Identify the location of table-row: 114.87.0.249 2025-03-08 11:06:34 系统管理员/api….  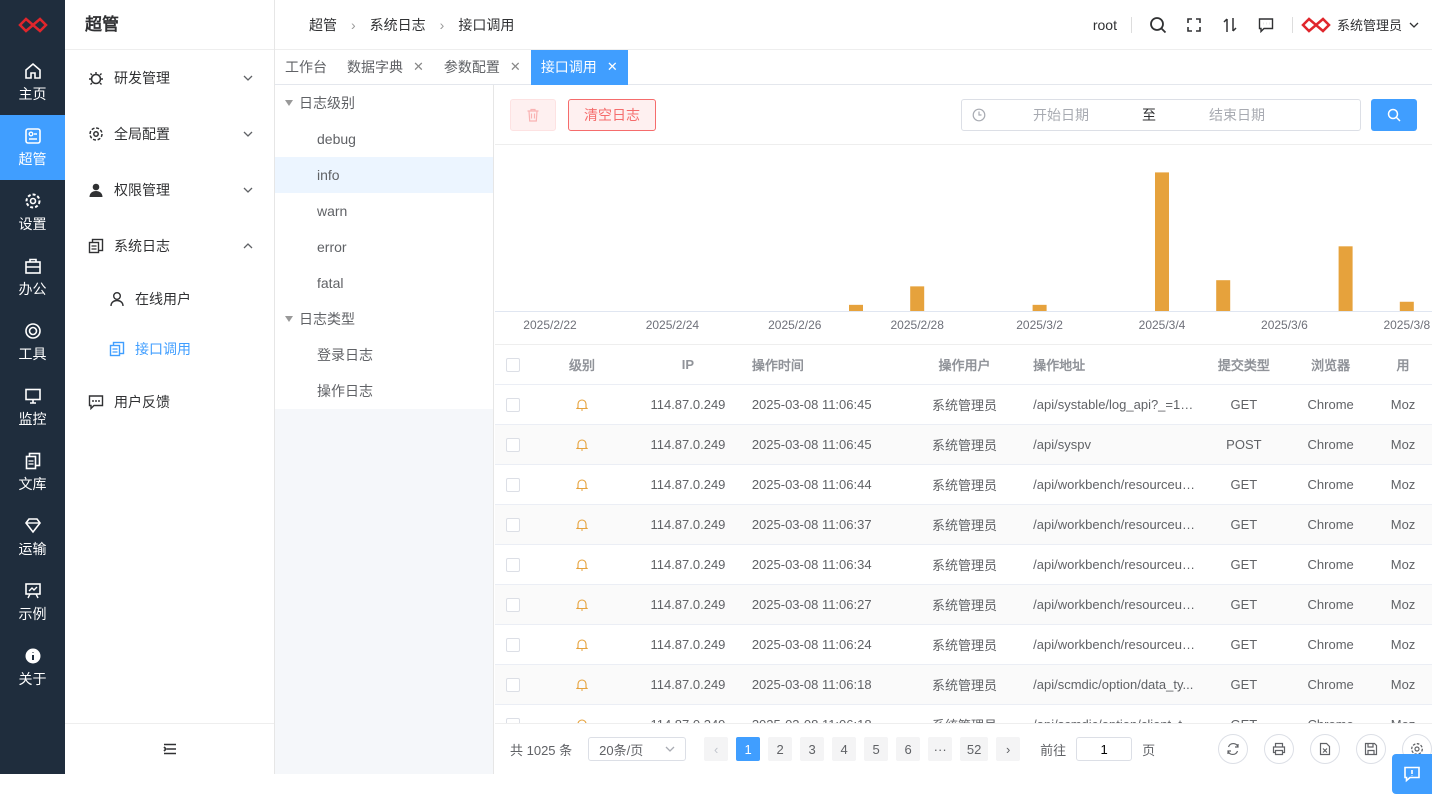
(963, 565).